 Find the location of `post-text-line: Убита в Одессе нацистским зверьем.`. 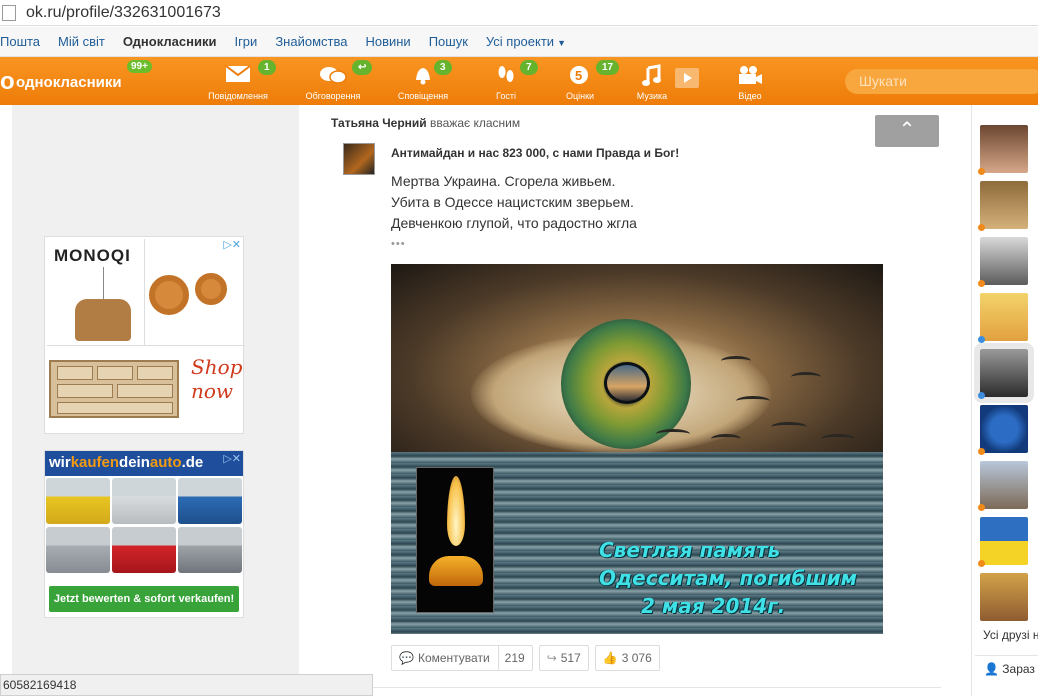

post-text-line: Убита в Одессе нацистским зверьем. is located at coordinates (512, 202).